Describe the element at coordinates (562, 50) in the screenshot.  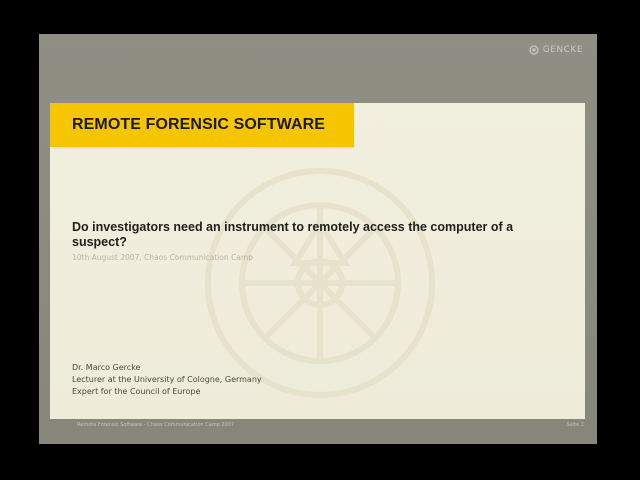
I see `brand-name: GENCKE` at that location.